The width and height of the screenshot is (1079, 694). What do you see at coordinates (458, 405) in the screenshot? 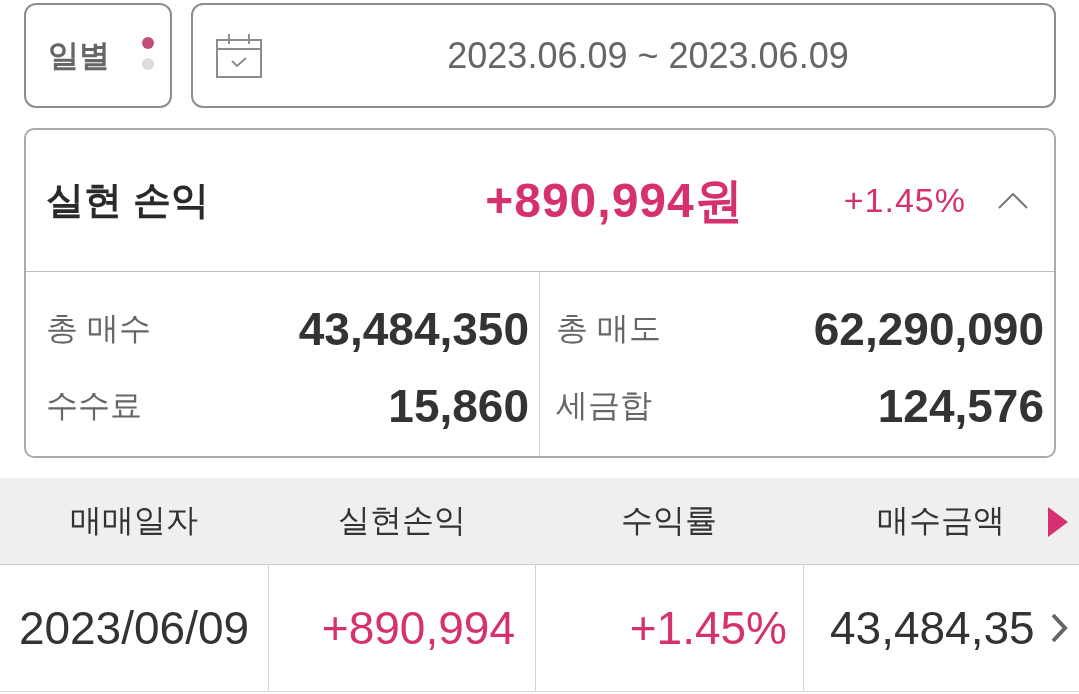
I see `stat-value: 15,860` at bounding box center [458, 405].